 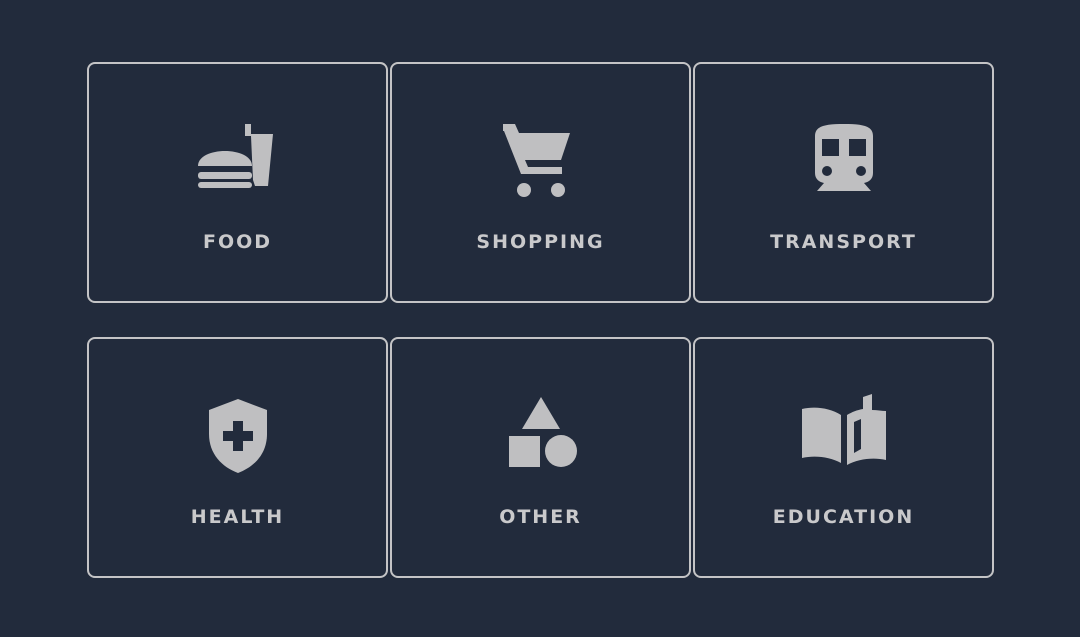 I want to click on category-label-transport: TRANSPORT, so click(x=843, y=242).